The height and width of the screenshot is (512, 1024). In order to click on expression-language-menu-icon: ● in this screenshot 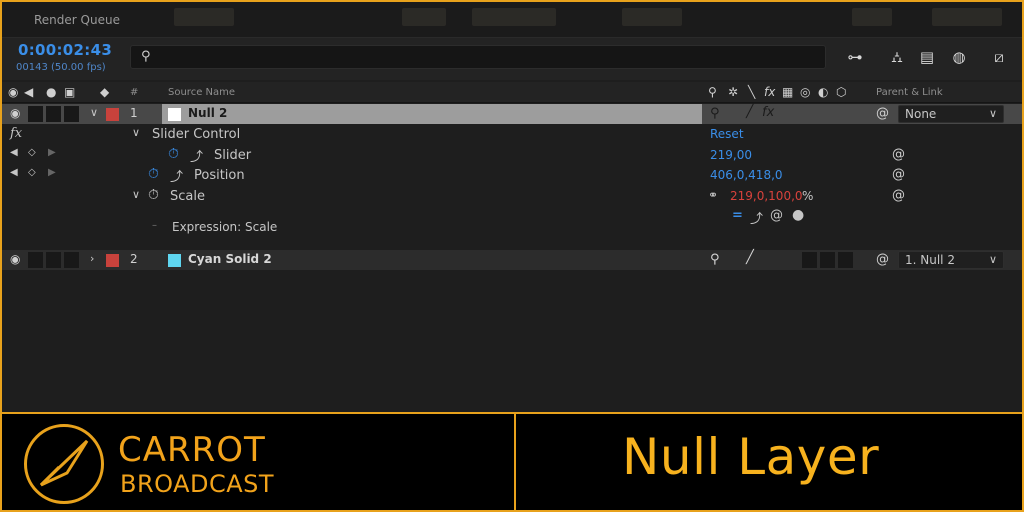, I will do `click(798, 215)`.